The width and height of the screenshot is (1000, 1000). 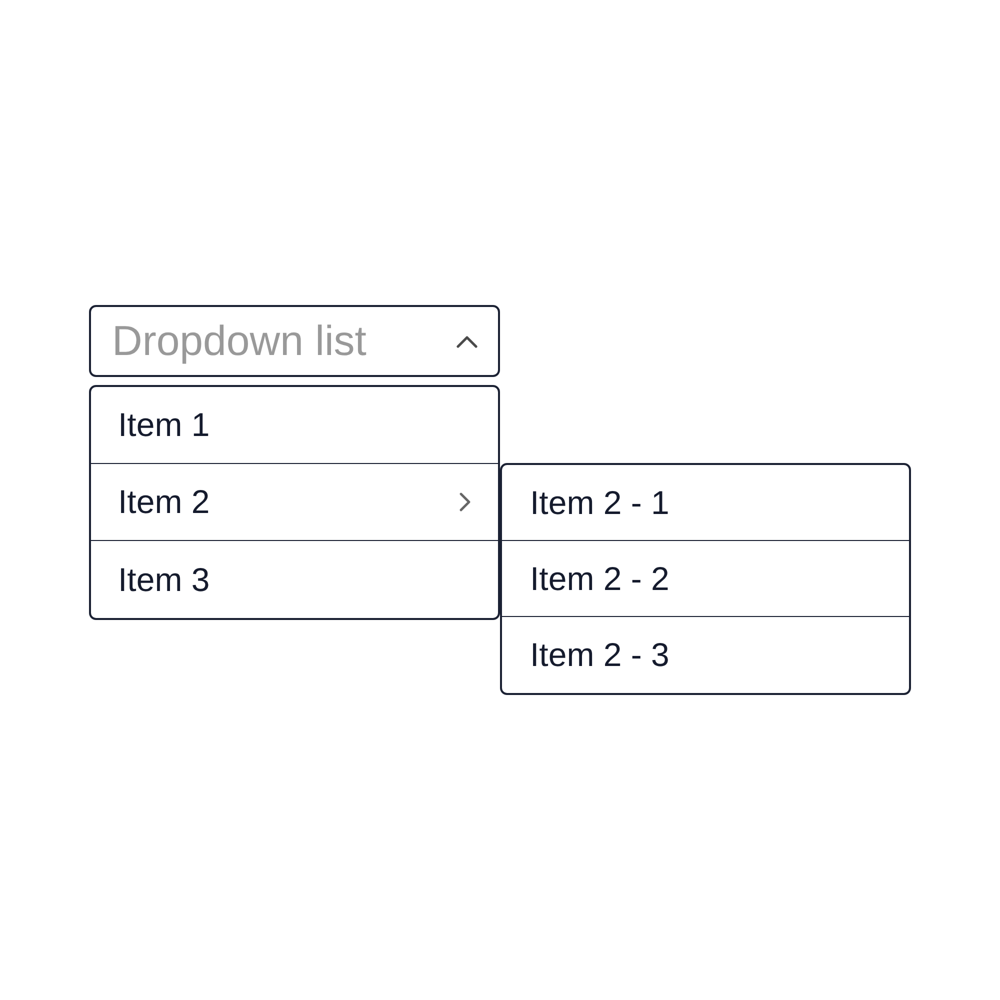 I want to click on menu-item: Item 2, so click(x=294, y=502).